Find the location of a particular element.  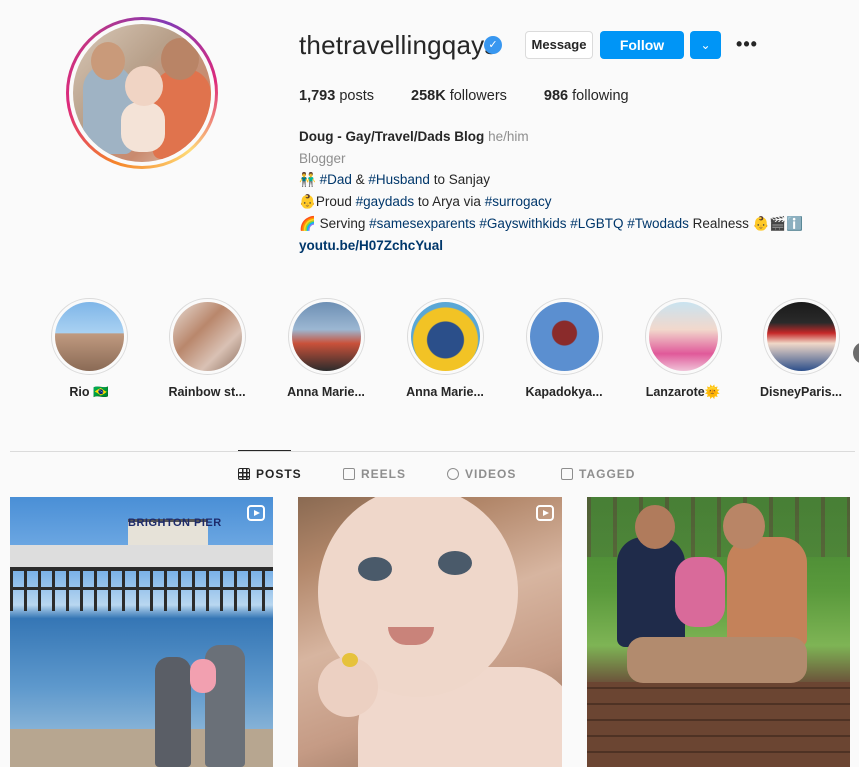

hashtag-link: #Twodads is located at coordinates (658, 223).